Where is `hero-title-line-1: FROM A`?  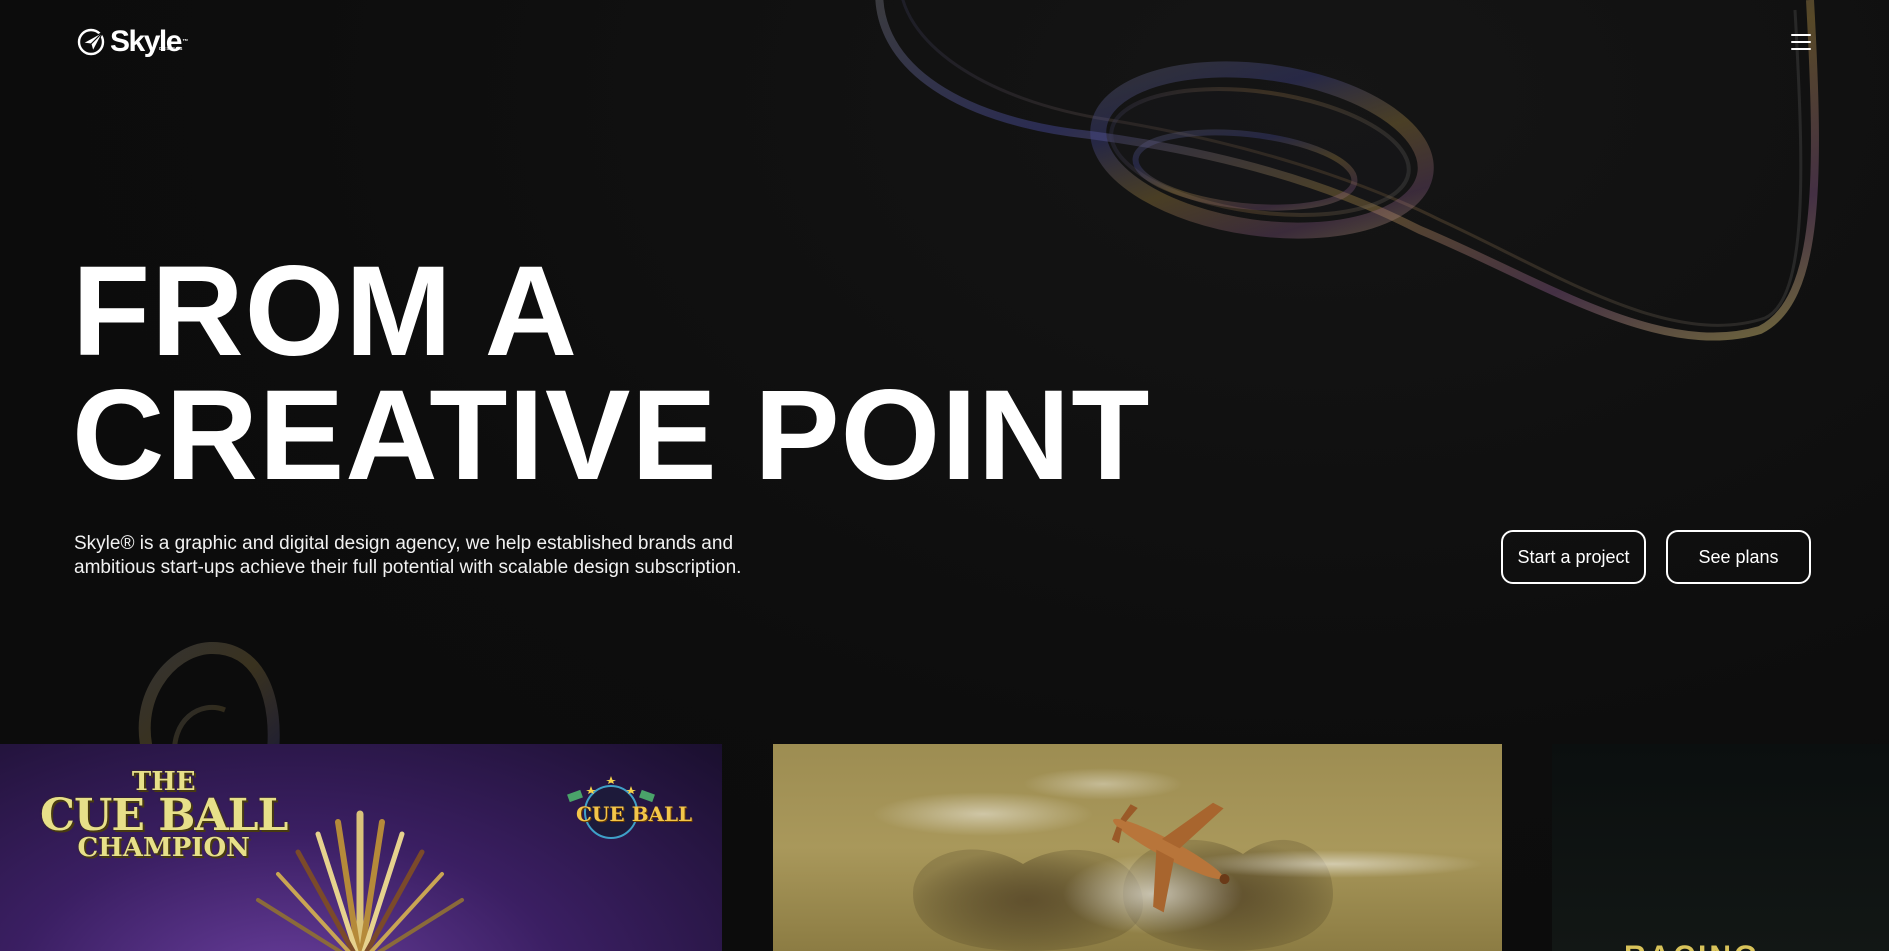
hero-title-line-1: FROM A is located at coordinates (325, 311).